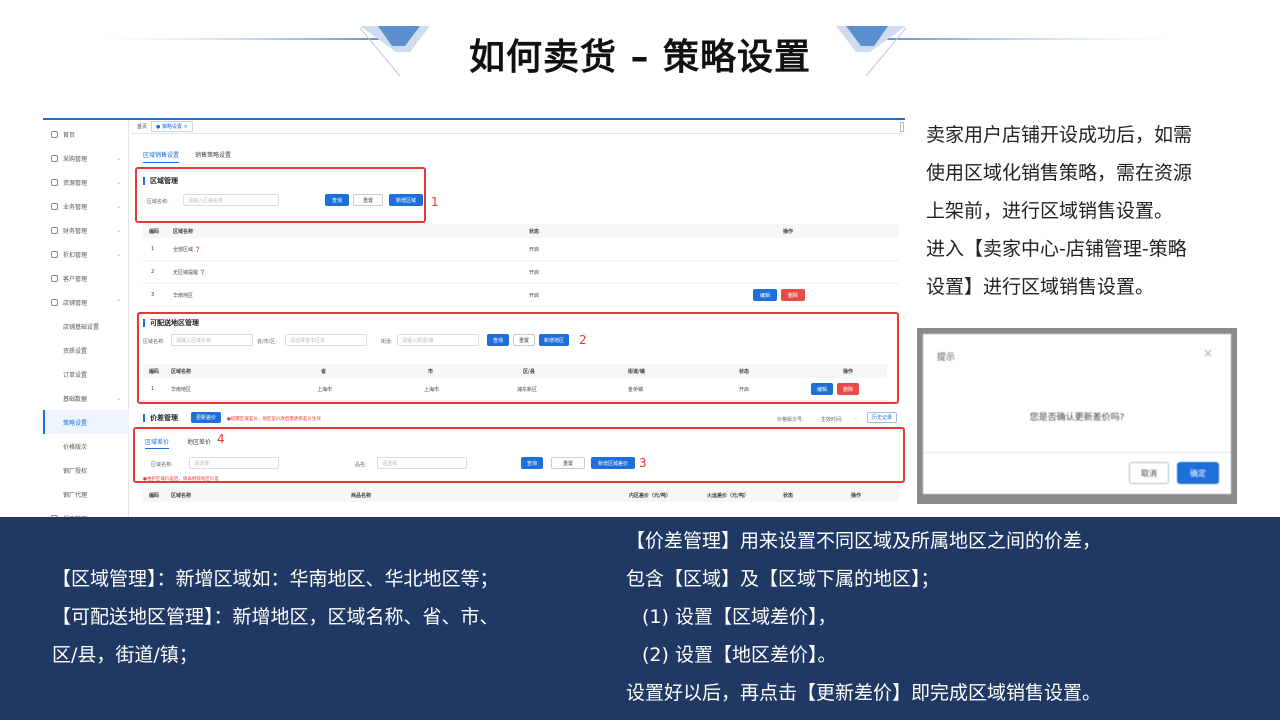 The height and width of the screenshot is (720, 1280). Describe the element at coordinates (1208, 353) in the screenshot. I see `close-icon: ×` at that location.